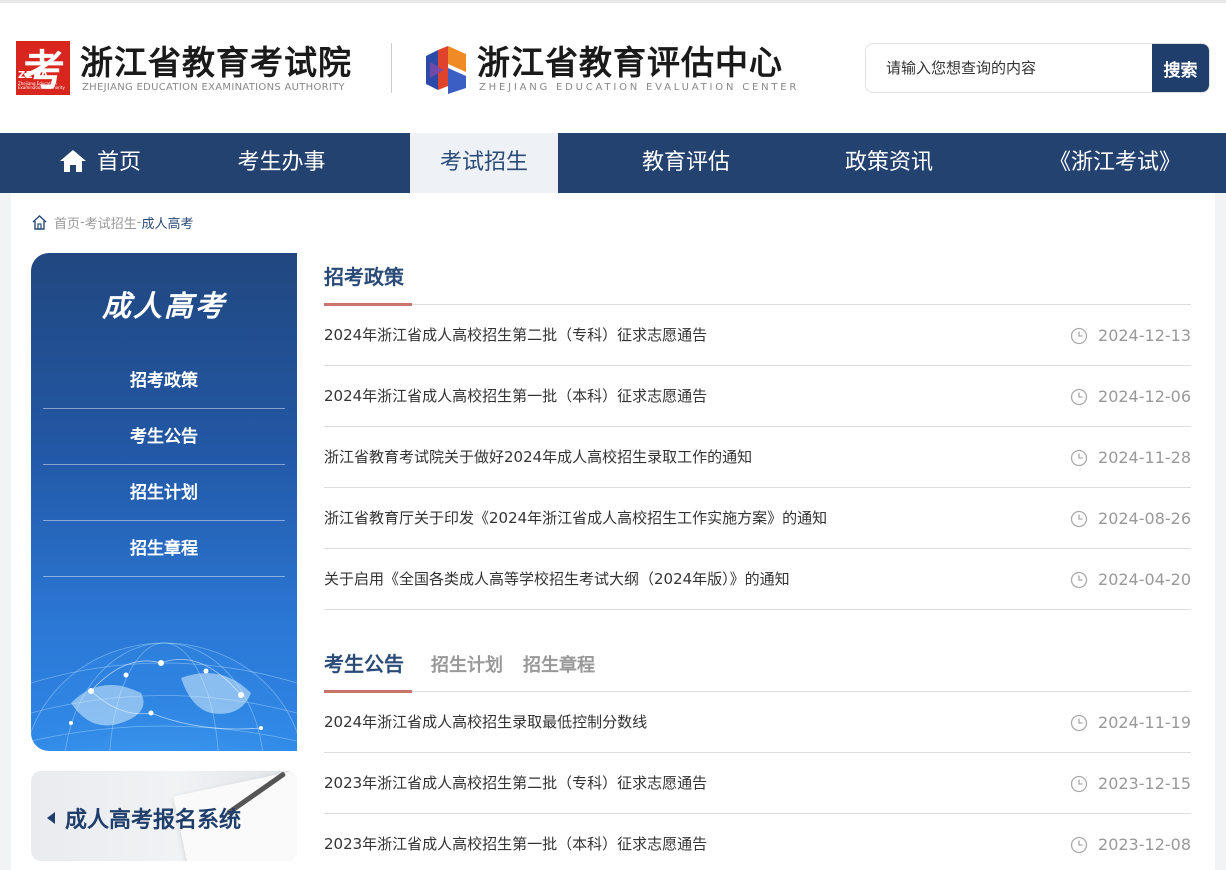 This screenshot has width=1226, height=870. Describe the element at coordinates (515, 783) in the screenshot. I see `list-item-title: 2023年浙江省成人高校招生第二批（专科）征求志愿通告` at that location.